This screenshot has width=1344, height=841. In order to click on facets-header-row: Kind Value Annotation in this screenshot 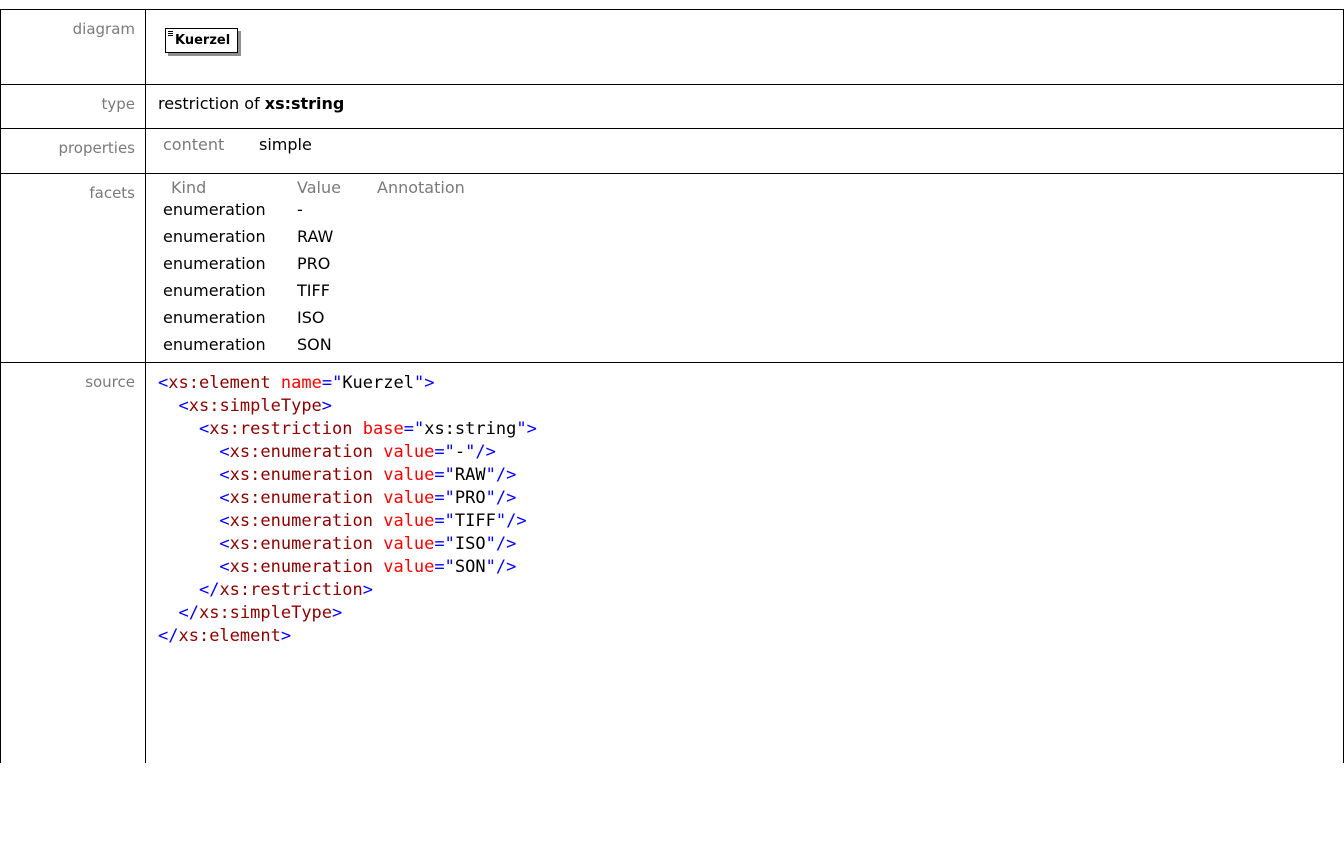, I will do `click(311, 189)`.